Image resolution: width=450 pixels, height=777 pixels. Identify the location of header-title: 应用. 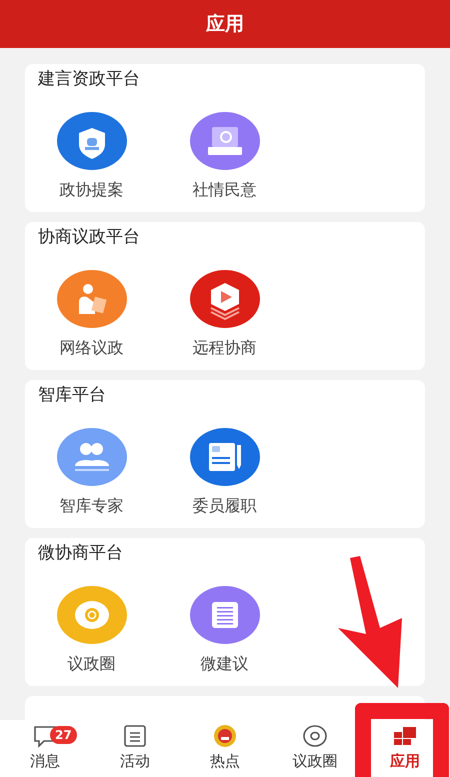
(225, 24).